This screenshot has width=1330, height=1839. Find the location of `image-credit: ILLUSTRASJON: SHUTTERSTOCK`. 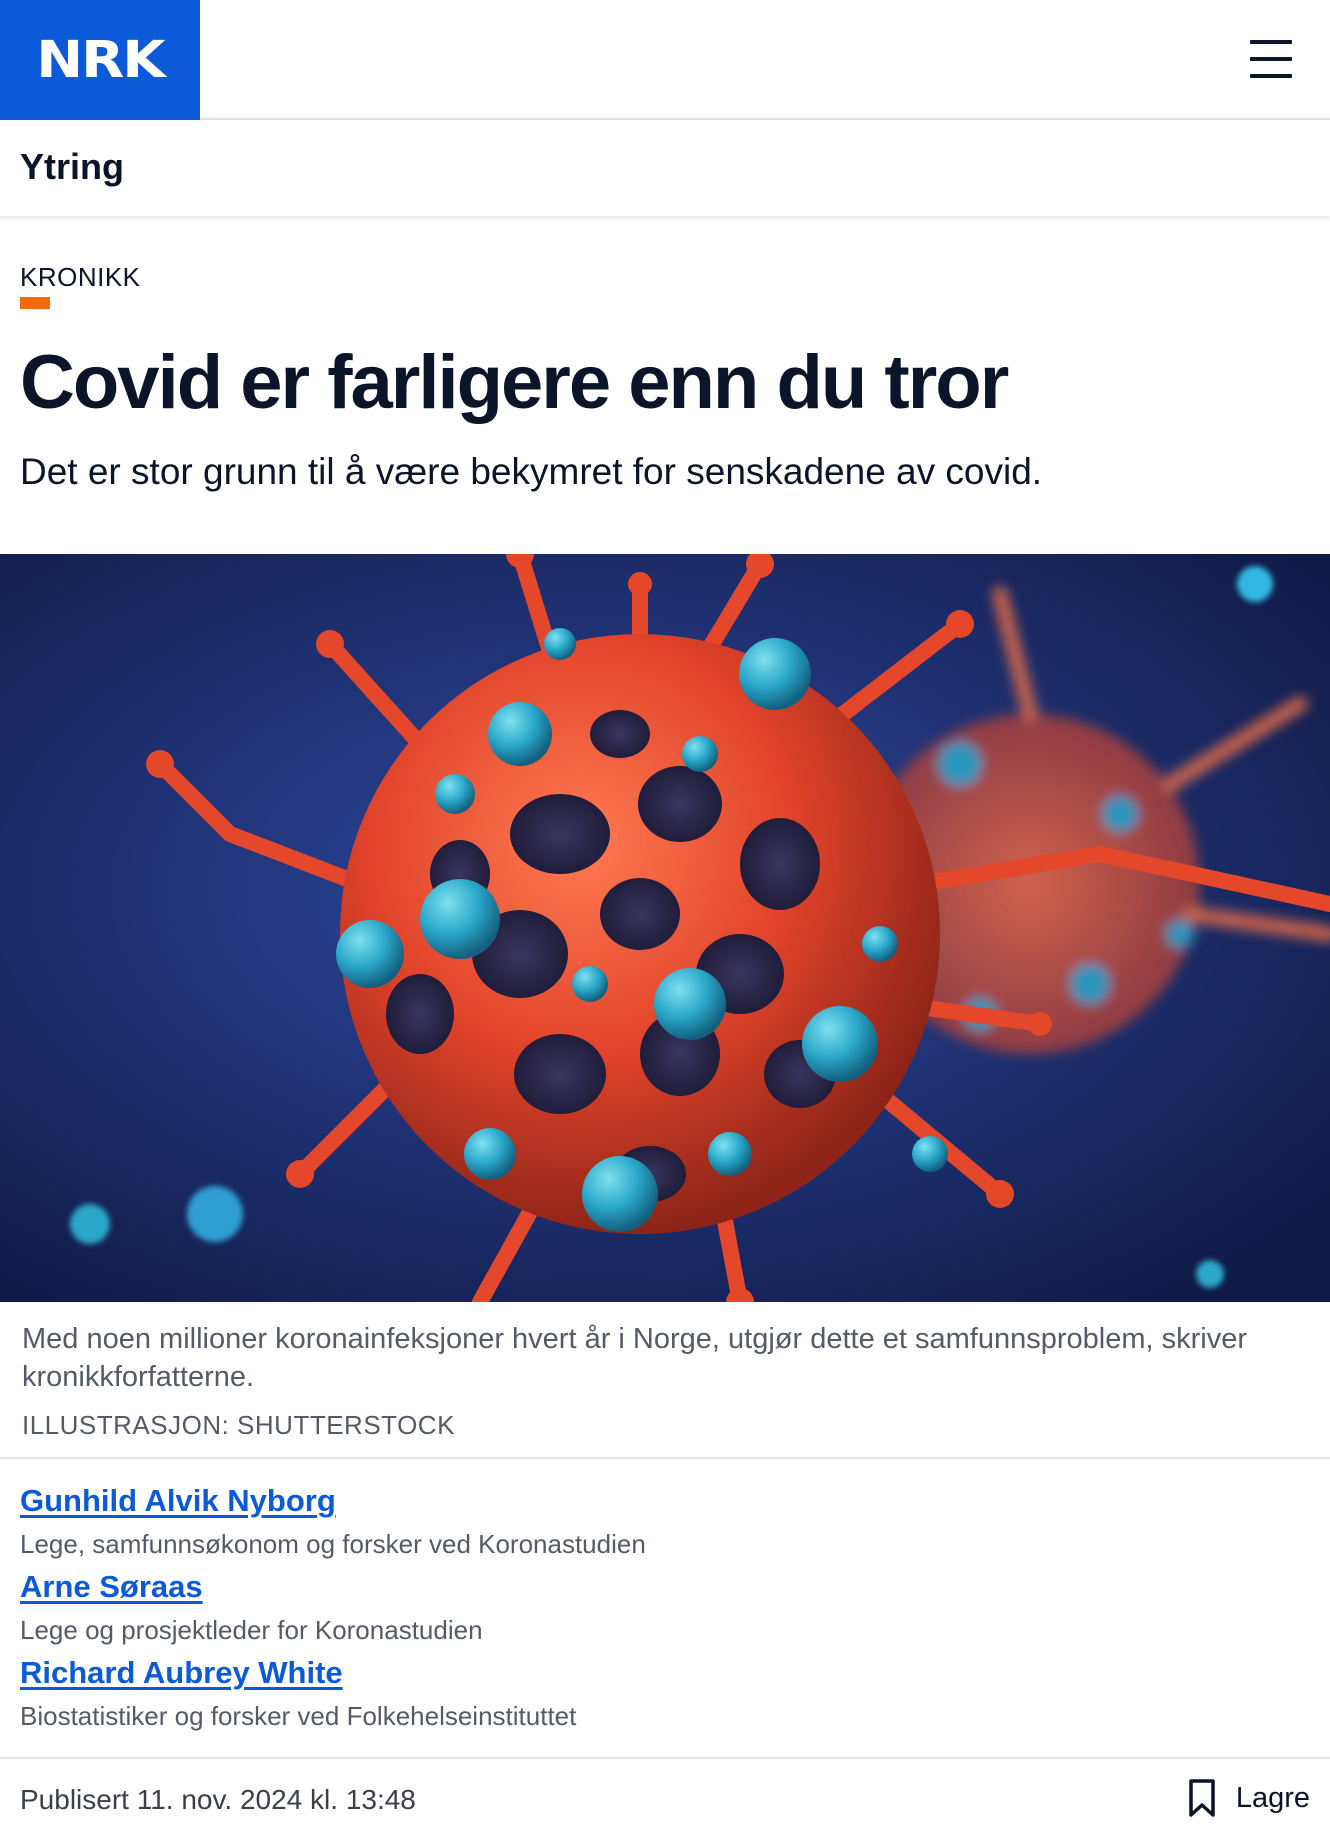

image-credit: ILLUSTRASJON: SHUTTERSTOCK is located at coordinates (238, 1425).